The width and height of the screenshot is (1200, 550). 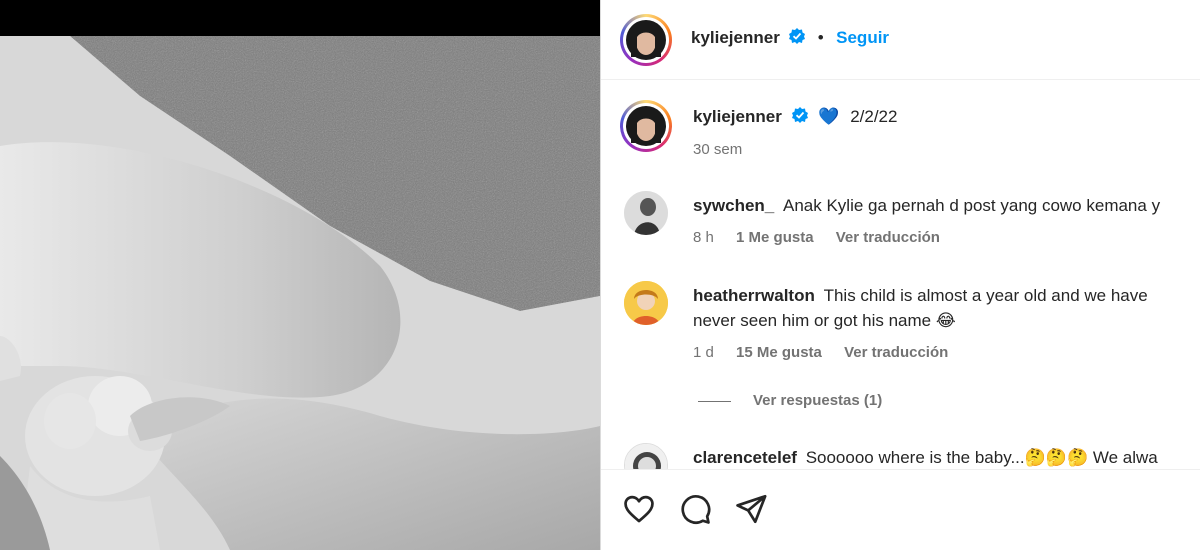 I want to click on caption-text: 2/2/22, so click(x=874, y=116).